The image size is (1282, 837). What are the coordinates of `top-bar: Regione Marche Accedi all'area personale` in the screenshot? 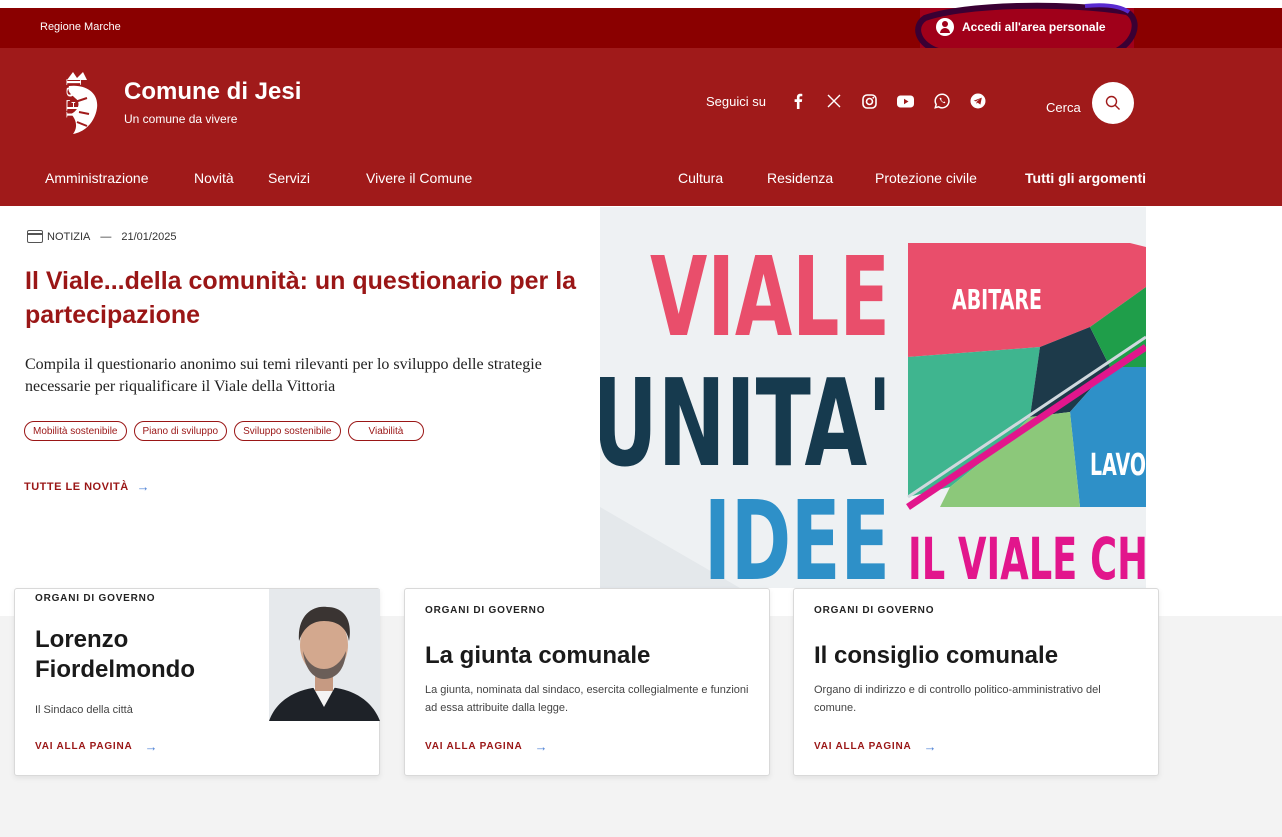 It's located at (641, 28).